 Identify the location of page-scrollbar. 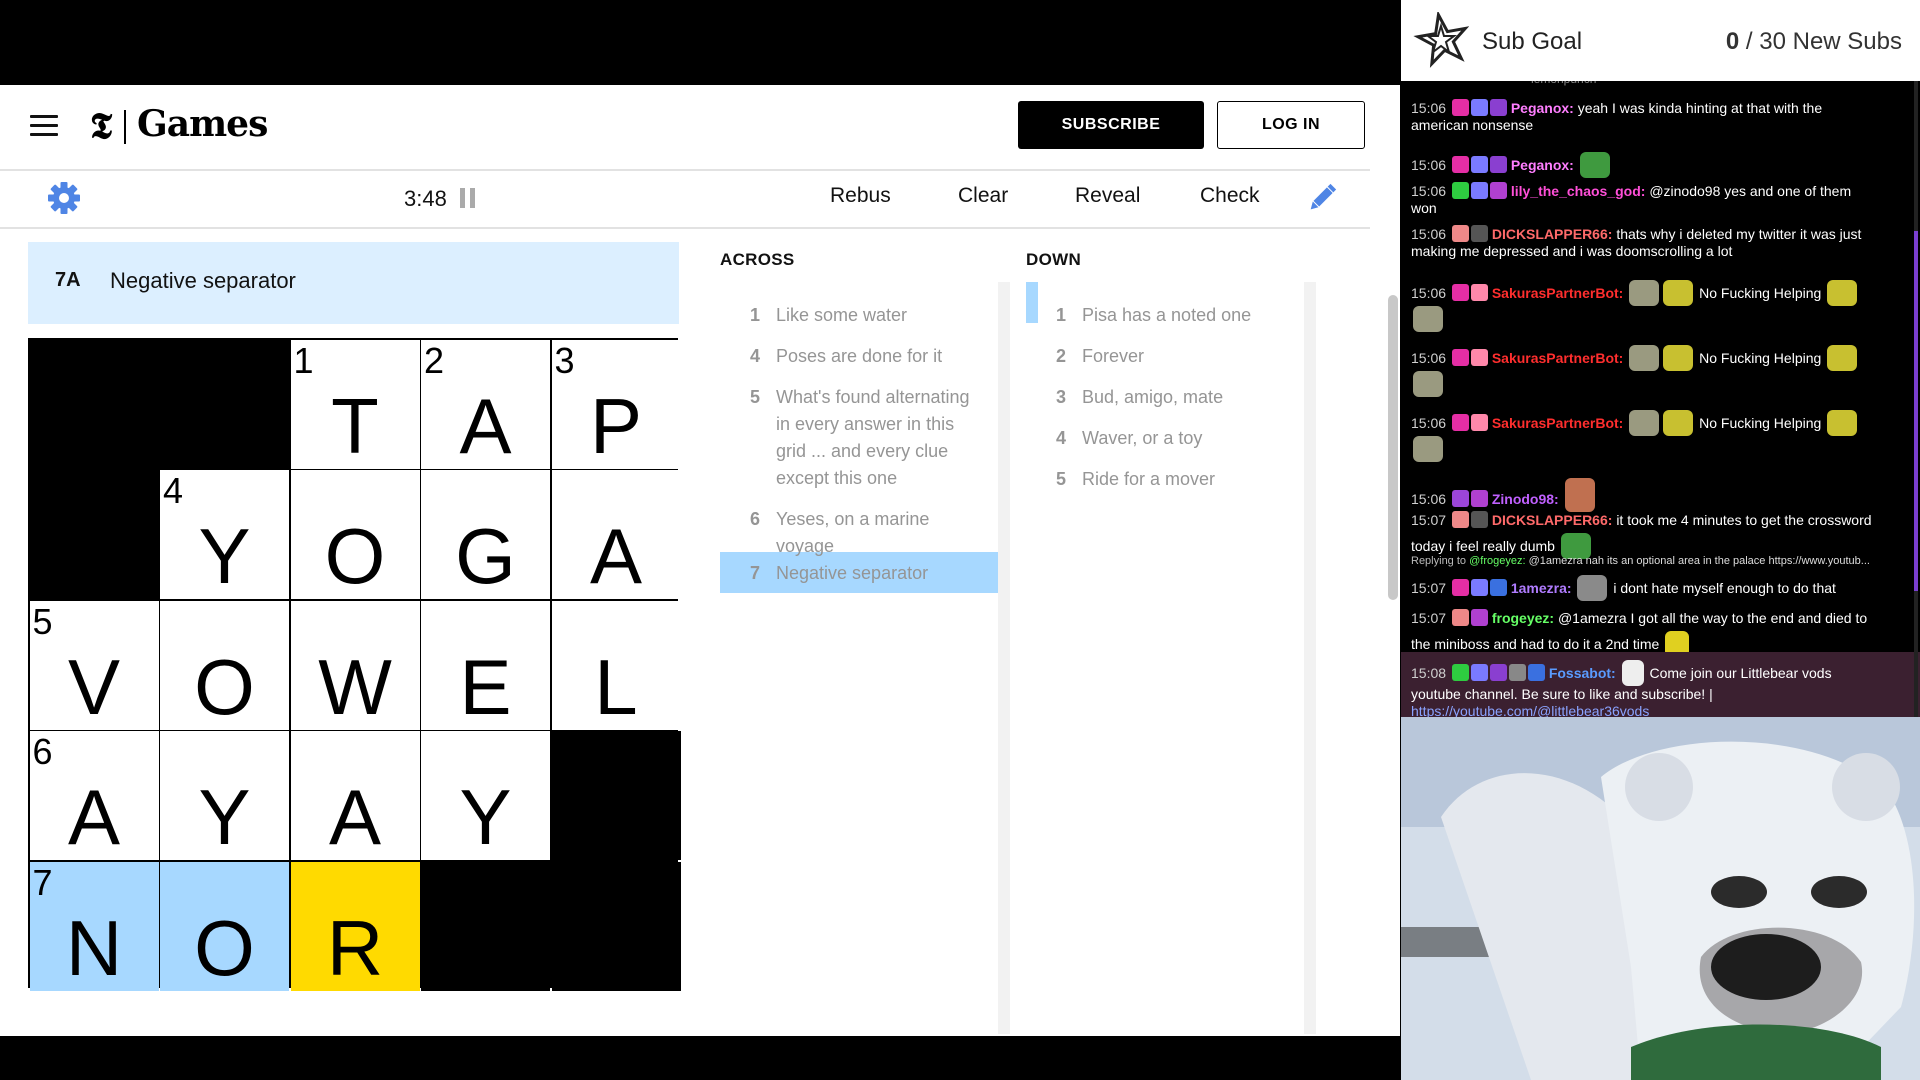
(1393, 447).